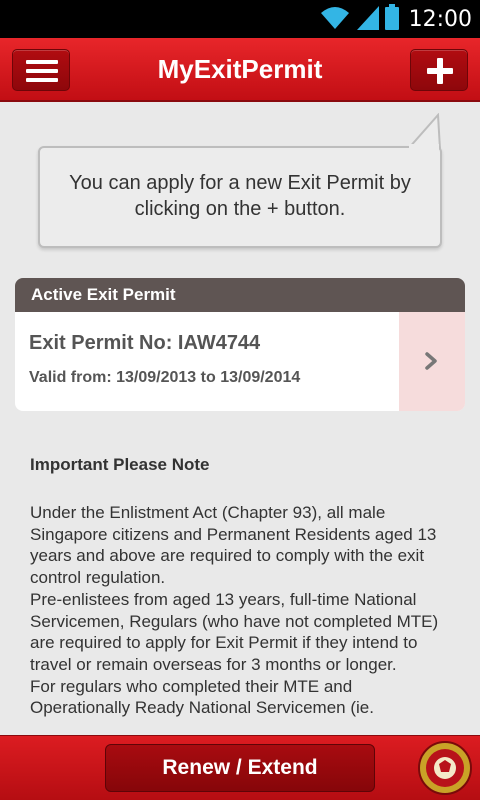  Describe the element at coordinates (335, 19) in the screenshot. I see `wifi-icon` at that location.